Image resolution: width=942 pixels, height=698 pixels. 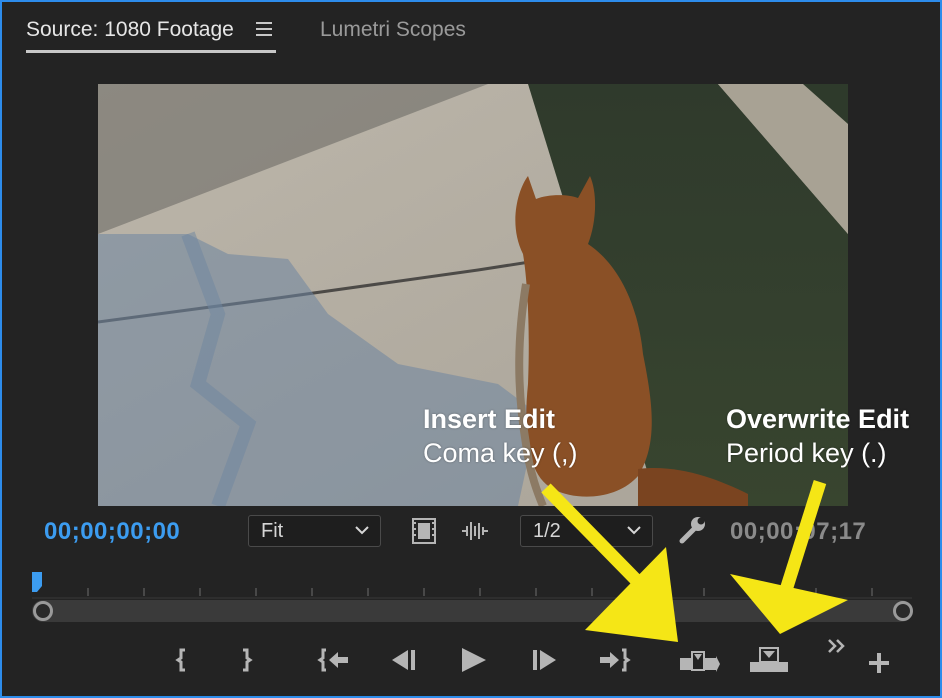 I want to click on annotation-arrows, so click(x=694, y=561).